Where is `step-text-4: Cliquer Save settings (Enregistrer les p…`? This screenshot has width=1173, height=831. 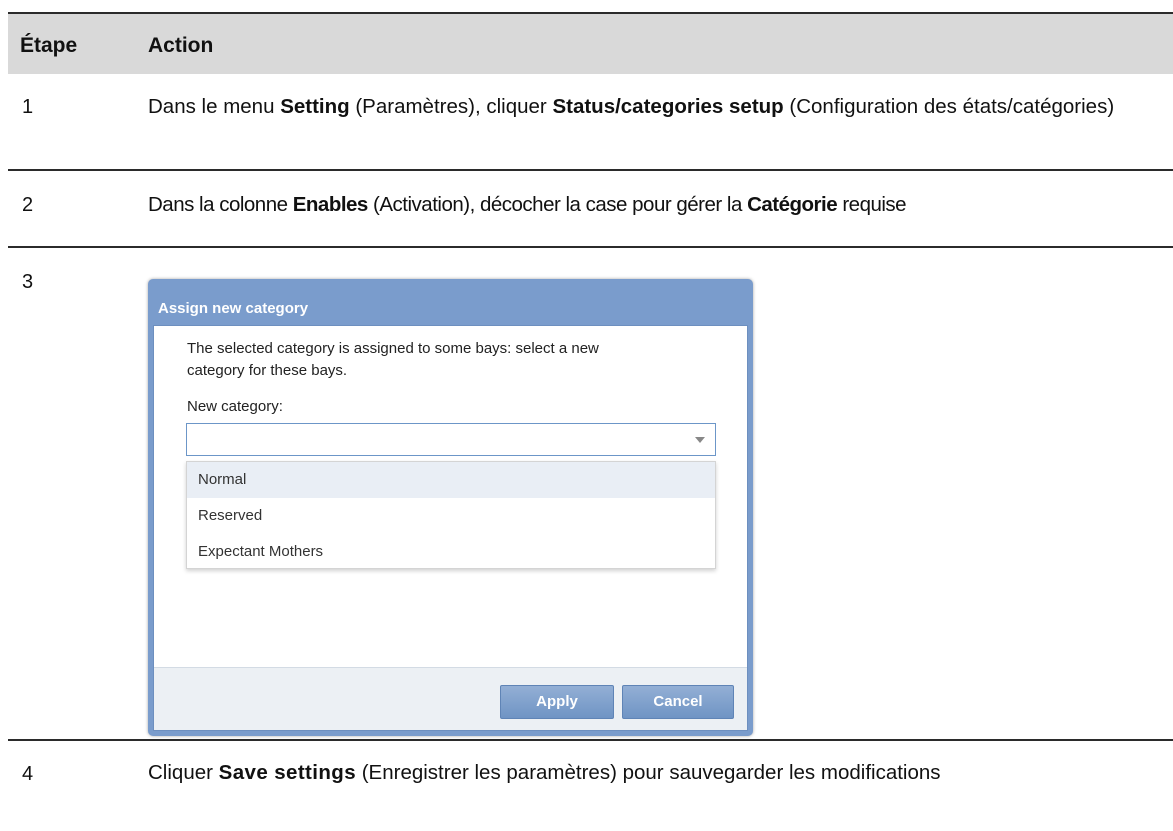
step-text-4: Cliquer Save settings (Enregistrer les p… is located at coordinates (544, 772).